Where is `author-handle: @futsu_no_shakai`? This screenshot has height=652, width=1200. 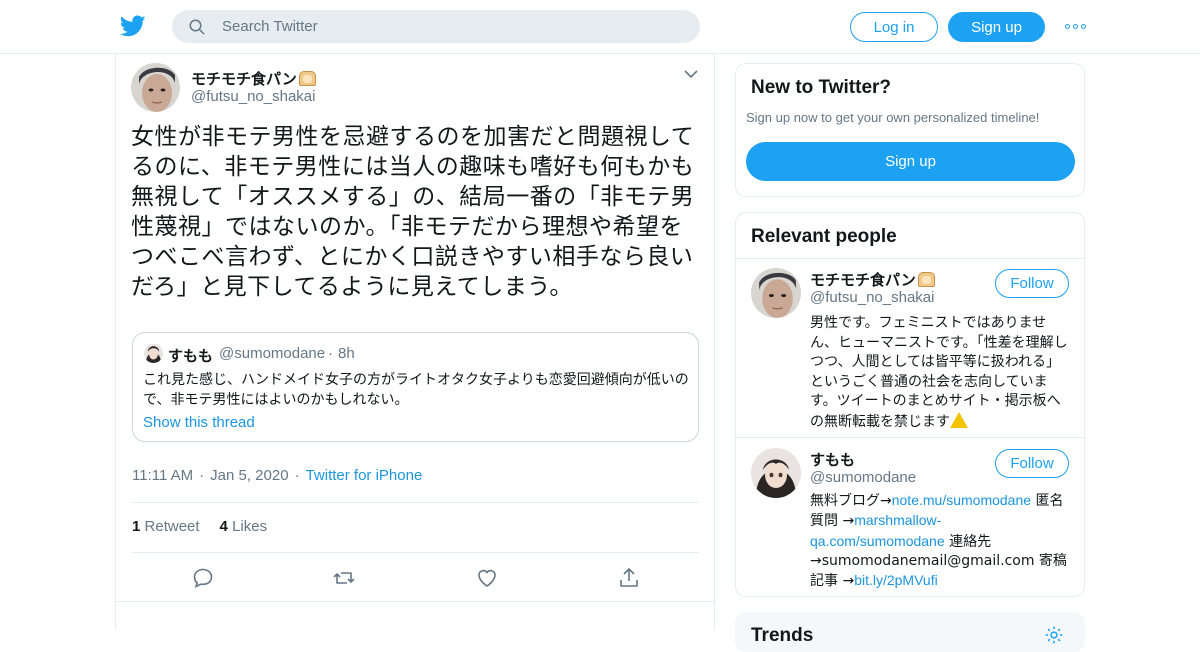 author-handle: @futsu_no_shakai is located at coordinates (253, 96).